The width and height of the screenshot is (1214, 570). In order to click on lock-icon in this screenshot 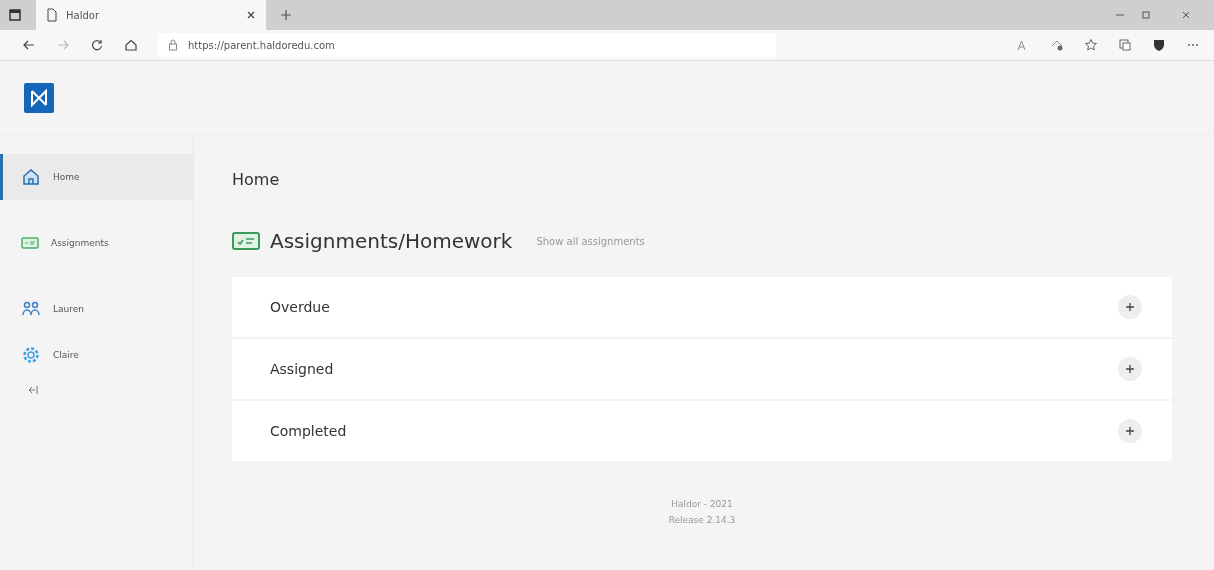, I will do `click(173, 45)`.